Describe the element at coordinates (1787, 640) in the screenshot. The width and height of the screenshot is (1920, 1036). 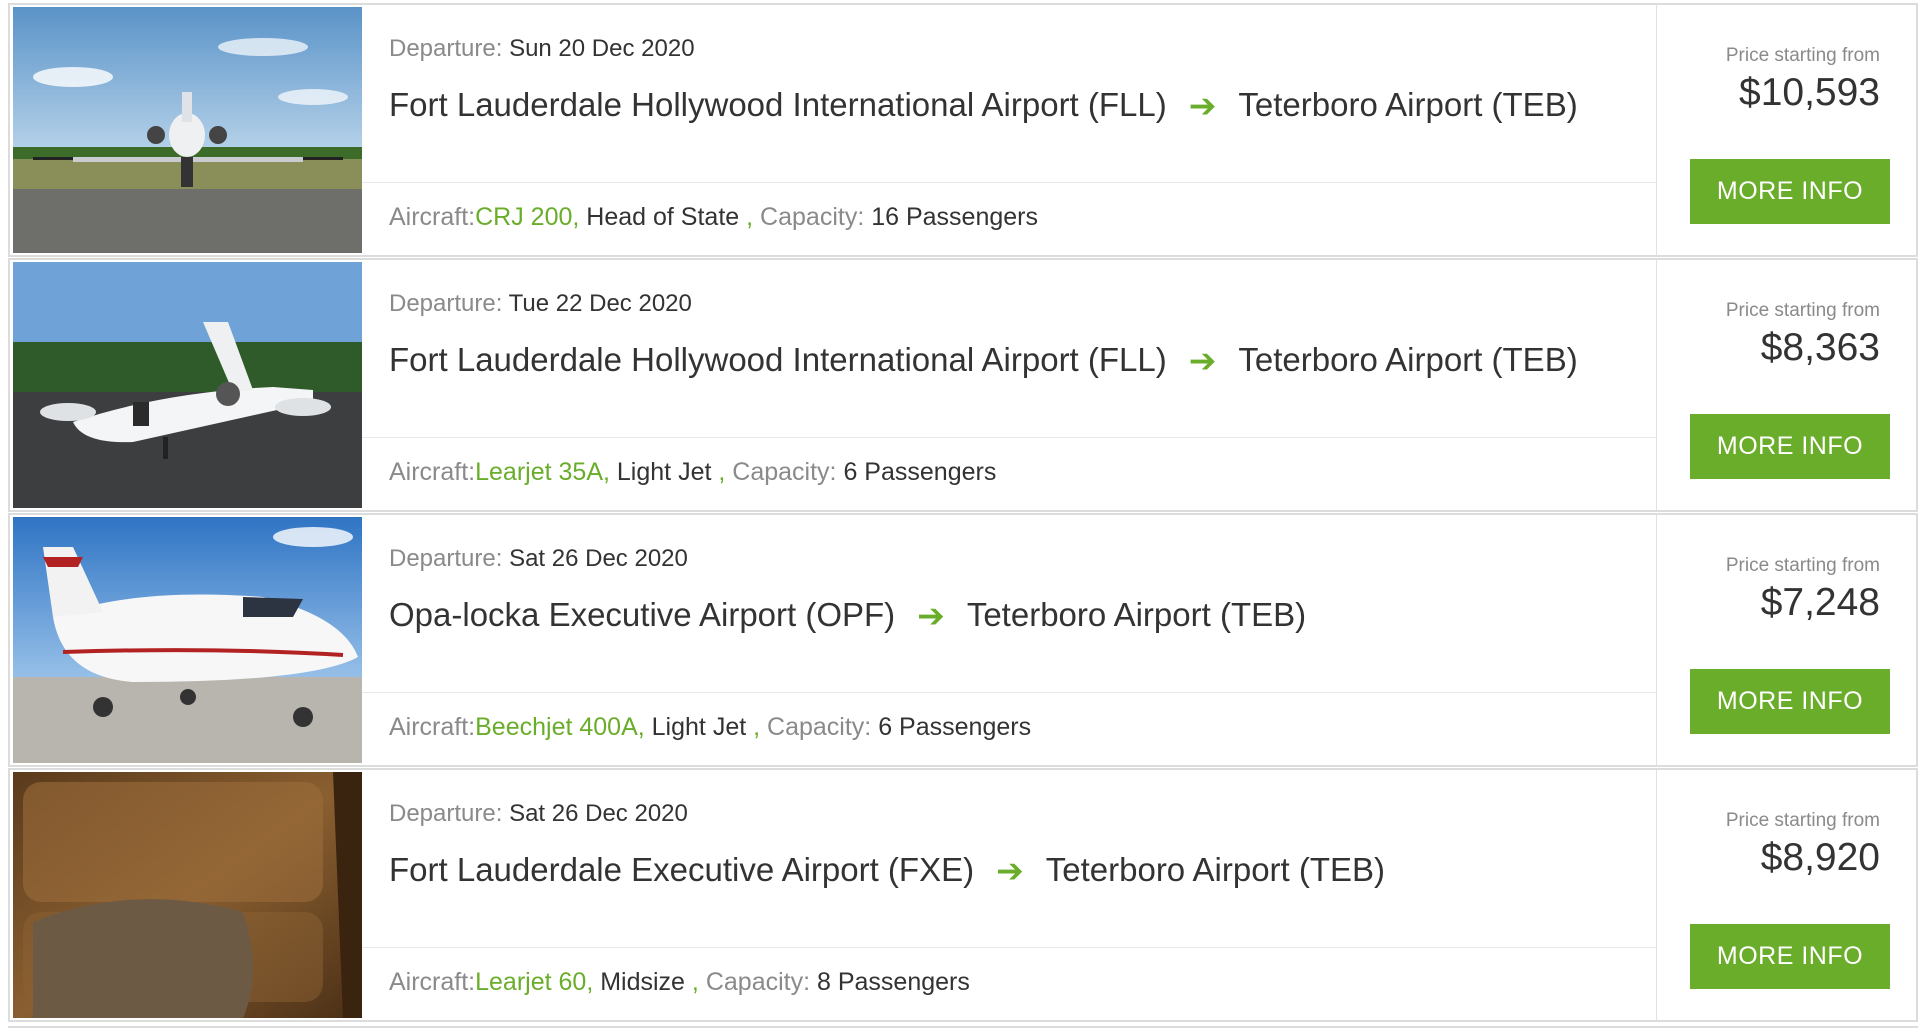
I see `price-panel: Price starting from $7,248 MORE INFO` at that location.